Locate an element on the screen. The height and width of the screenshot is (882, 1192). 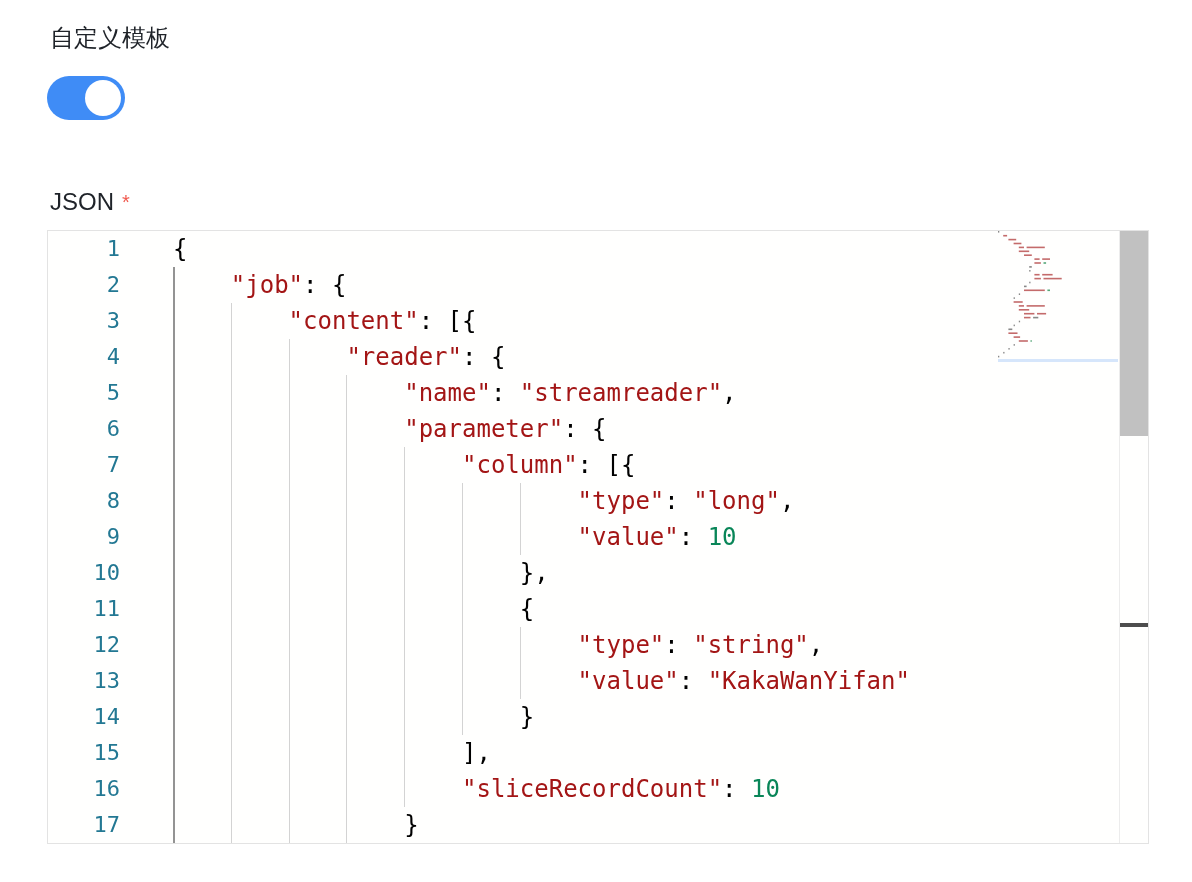
toggle-switch is located at coordinates (86, 98).